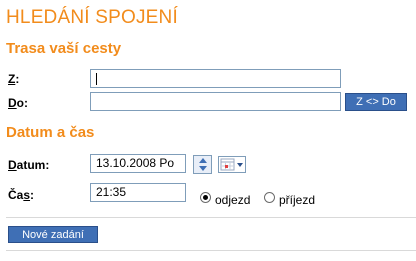  Describe the element at coordinates (297, 200) in the screenshot. I see `arrival-label: příjezd` at that location.